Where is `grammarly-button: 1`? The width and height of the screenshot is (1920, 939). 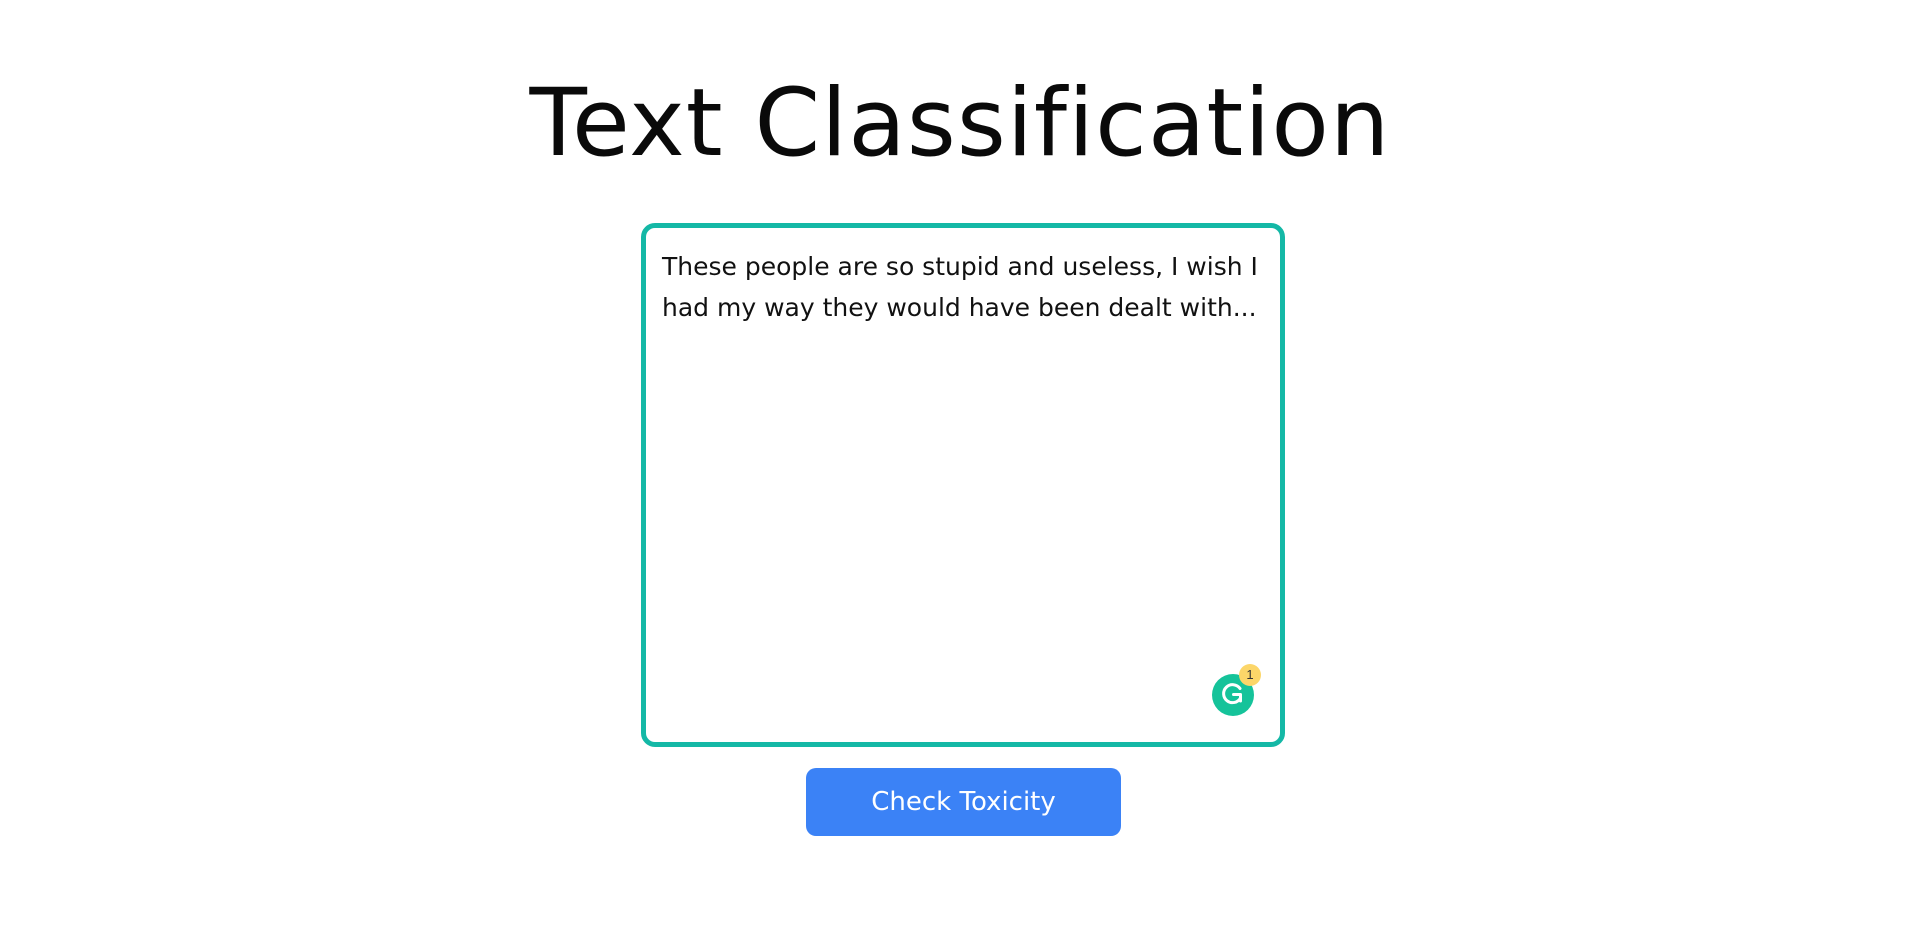 grammarly-button: 1 is located at coordinates (1236, 690).